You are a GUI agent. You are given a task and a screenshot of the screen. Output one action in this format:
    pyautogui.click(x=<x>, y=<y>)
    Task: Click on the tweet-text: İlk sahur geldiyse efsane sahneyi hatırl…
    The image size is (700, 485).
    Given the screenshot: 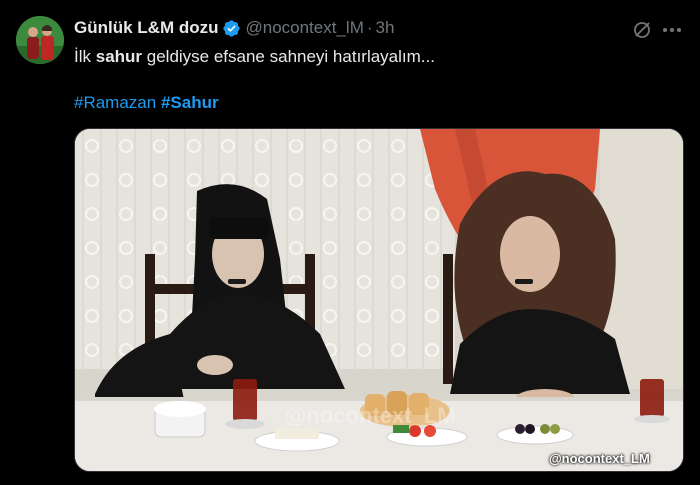 What is the action you would take?
    pyautogui.click(x=377, y=57)
    